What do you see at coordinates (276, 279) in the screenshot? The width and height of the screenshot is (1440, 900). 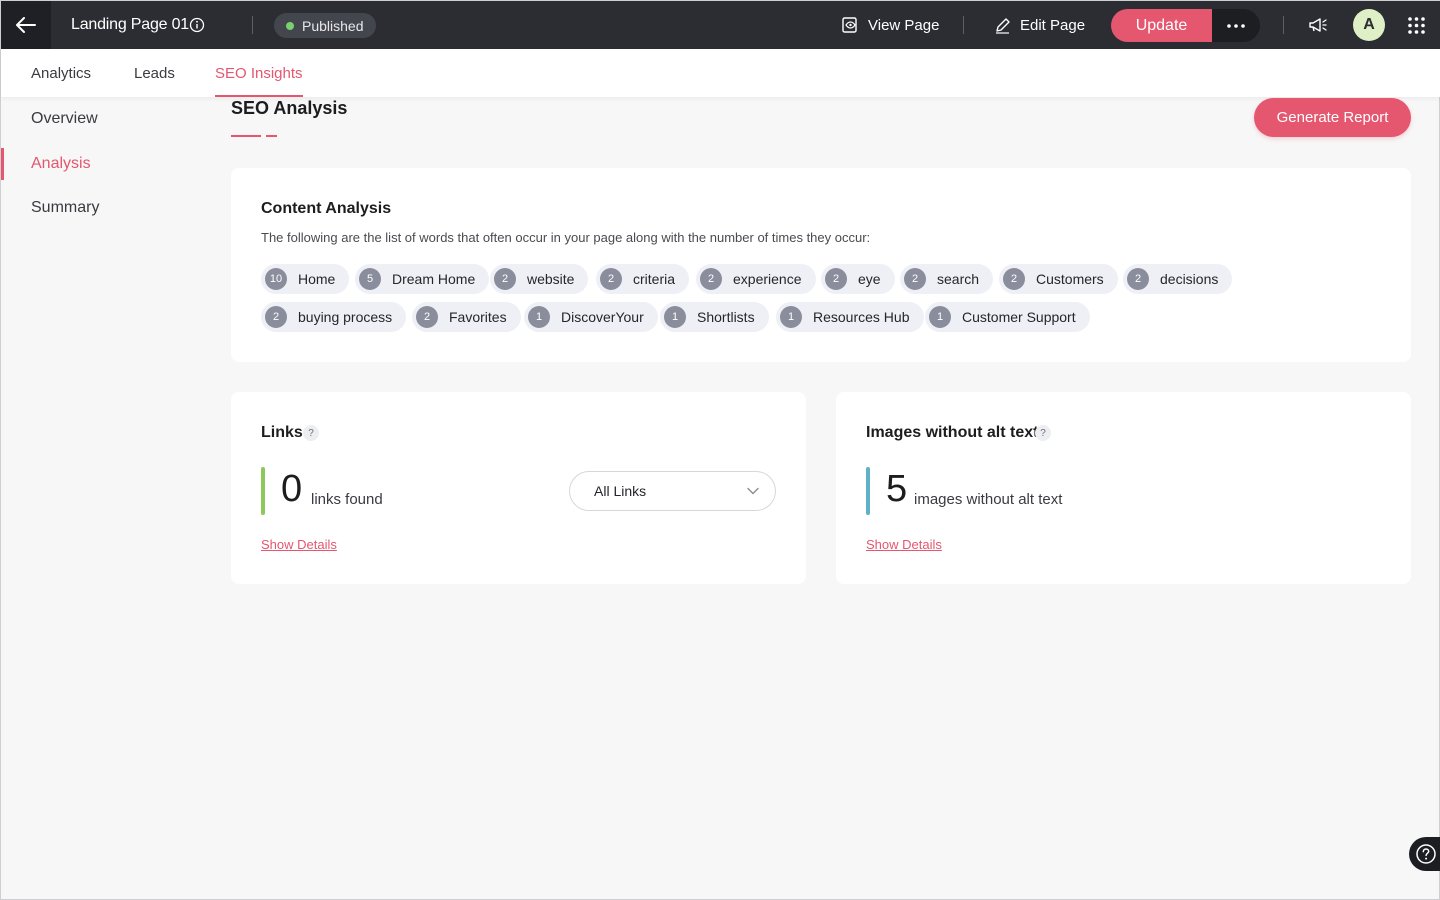 I see `keyword-count: 10` at bounding box center [276, 279].